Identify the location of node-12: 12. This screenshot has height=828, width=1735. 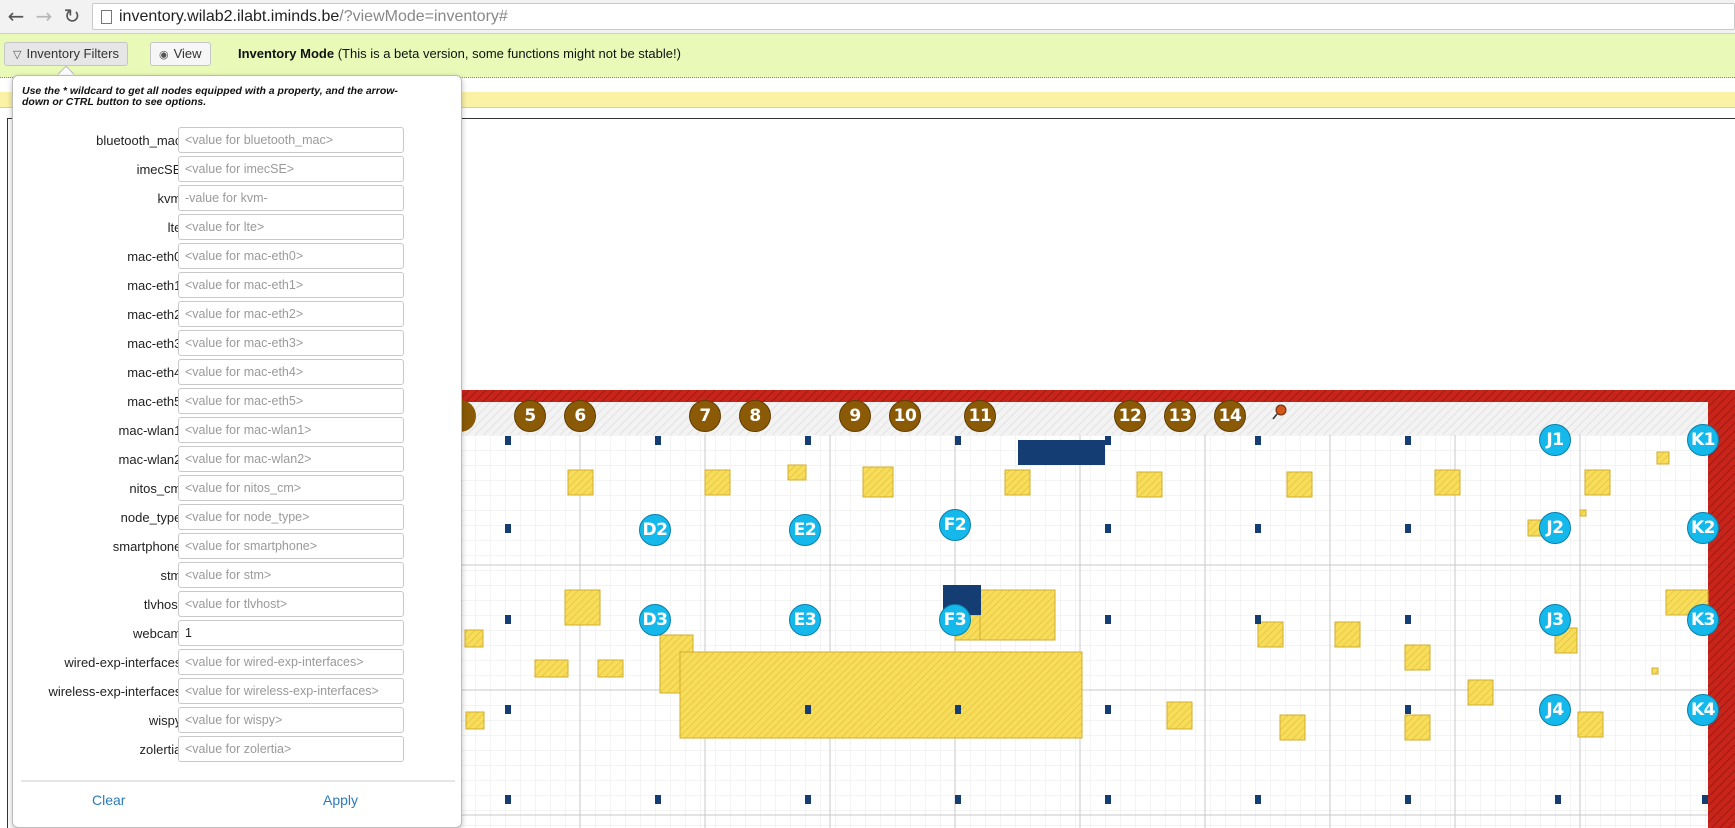
(1130, 416).